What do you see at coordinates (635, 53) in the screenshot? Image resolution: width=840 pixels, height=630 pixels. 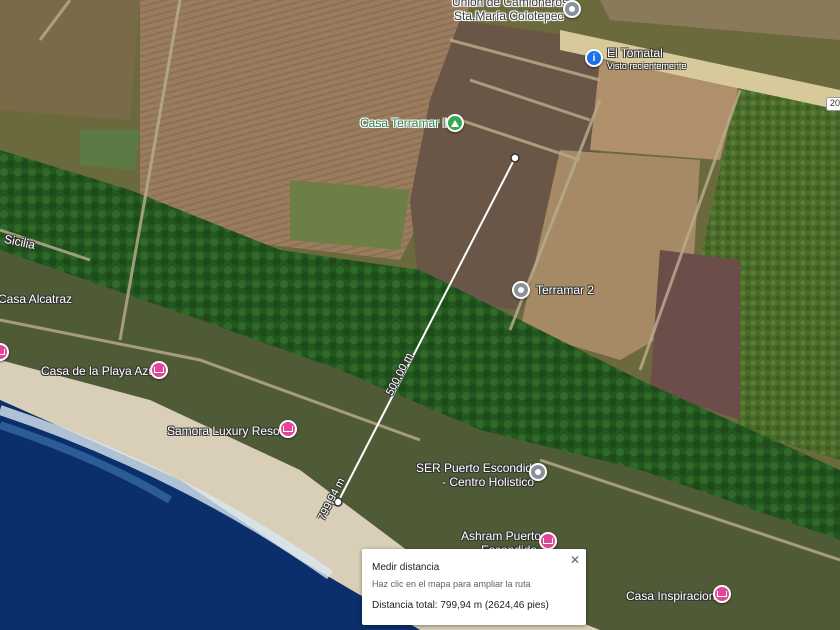 I see `tomatal-label: El Tomatal` at bounding box center [635, 53].